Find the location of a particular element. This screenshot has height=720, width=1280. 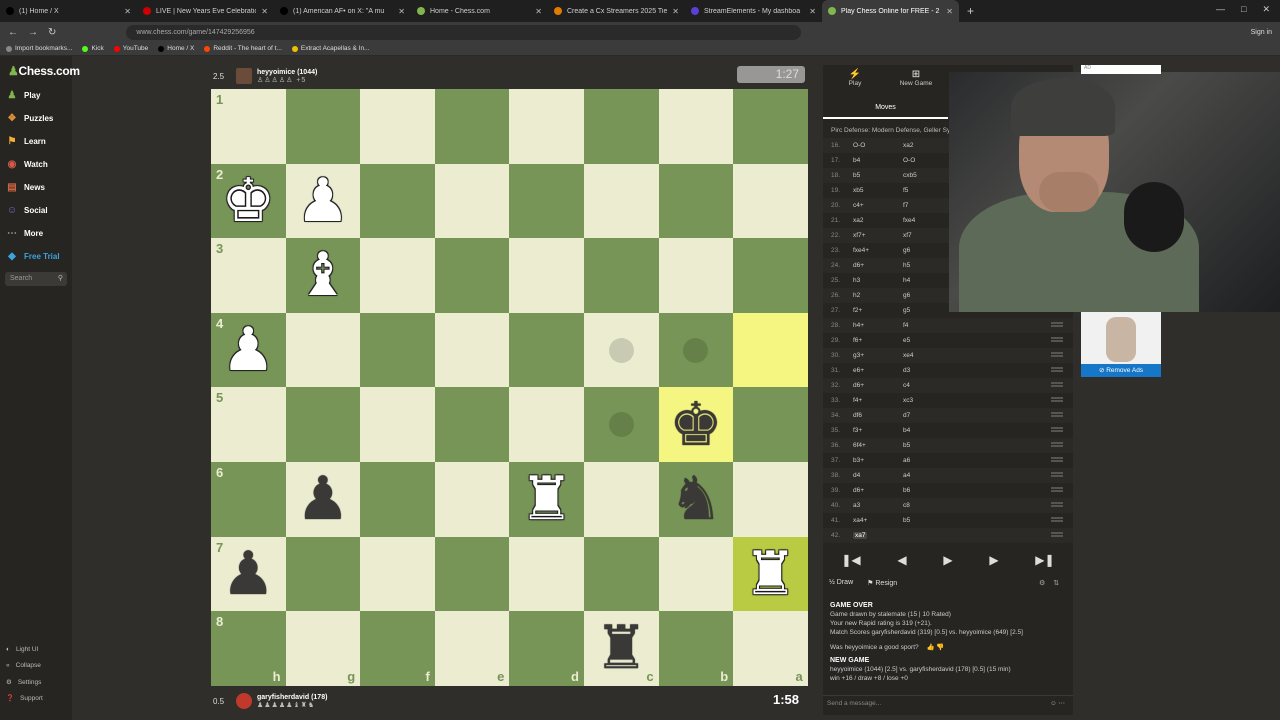

board-square: 7 ♟ is located at coordinates (248, 574).